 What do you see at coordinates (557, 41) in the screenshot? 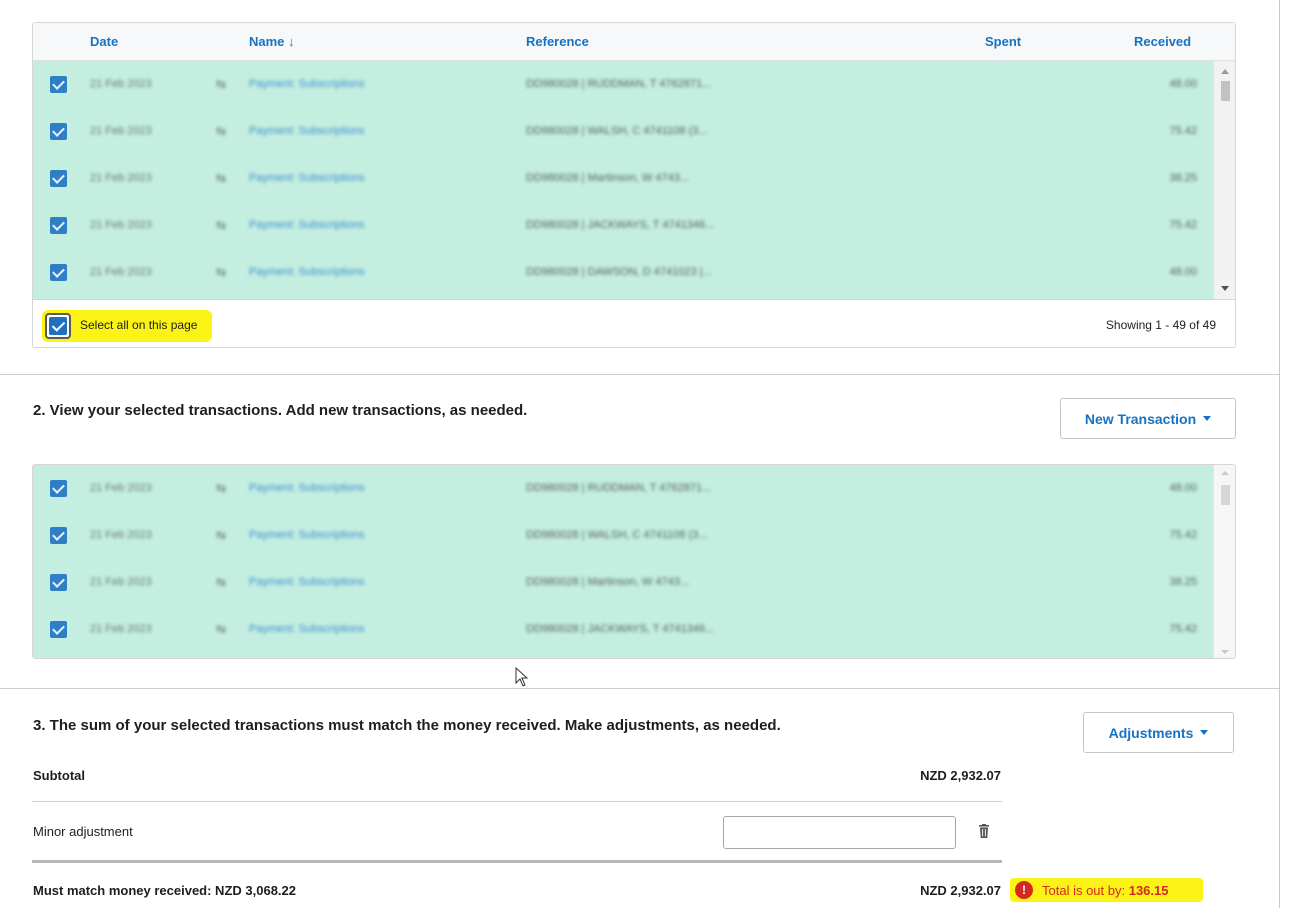
I see `column-header-reference: Reference` at bounding box center [557, 41].